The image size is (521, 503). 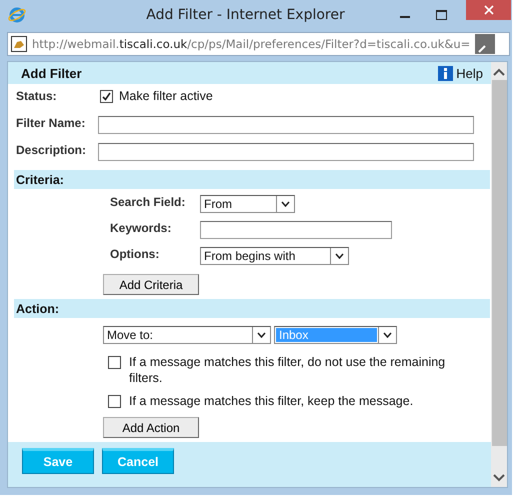 I want to click on field-label: Options:, so click(x=134, y=254).